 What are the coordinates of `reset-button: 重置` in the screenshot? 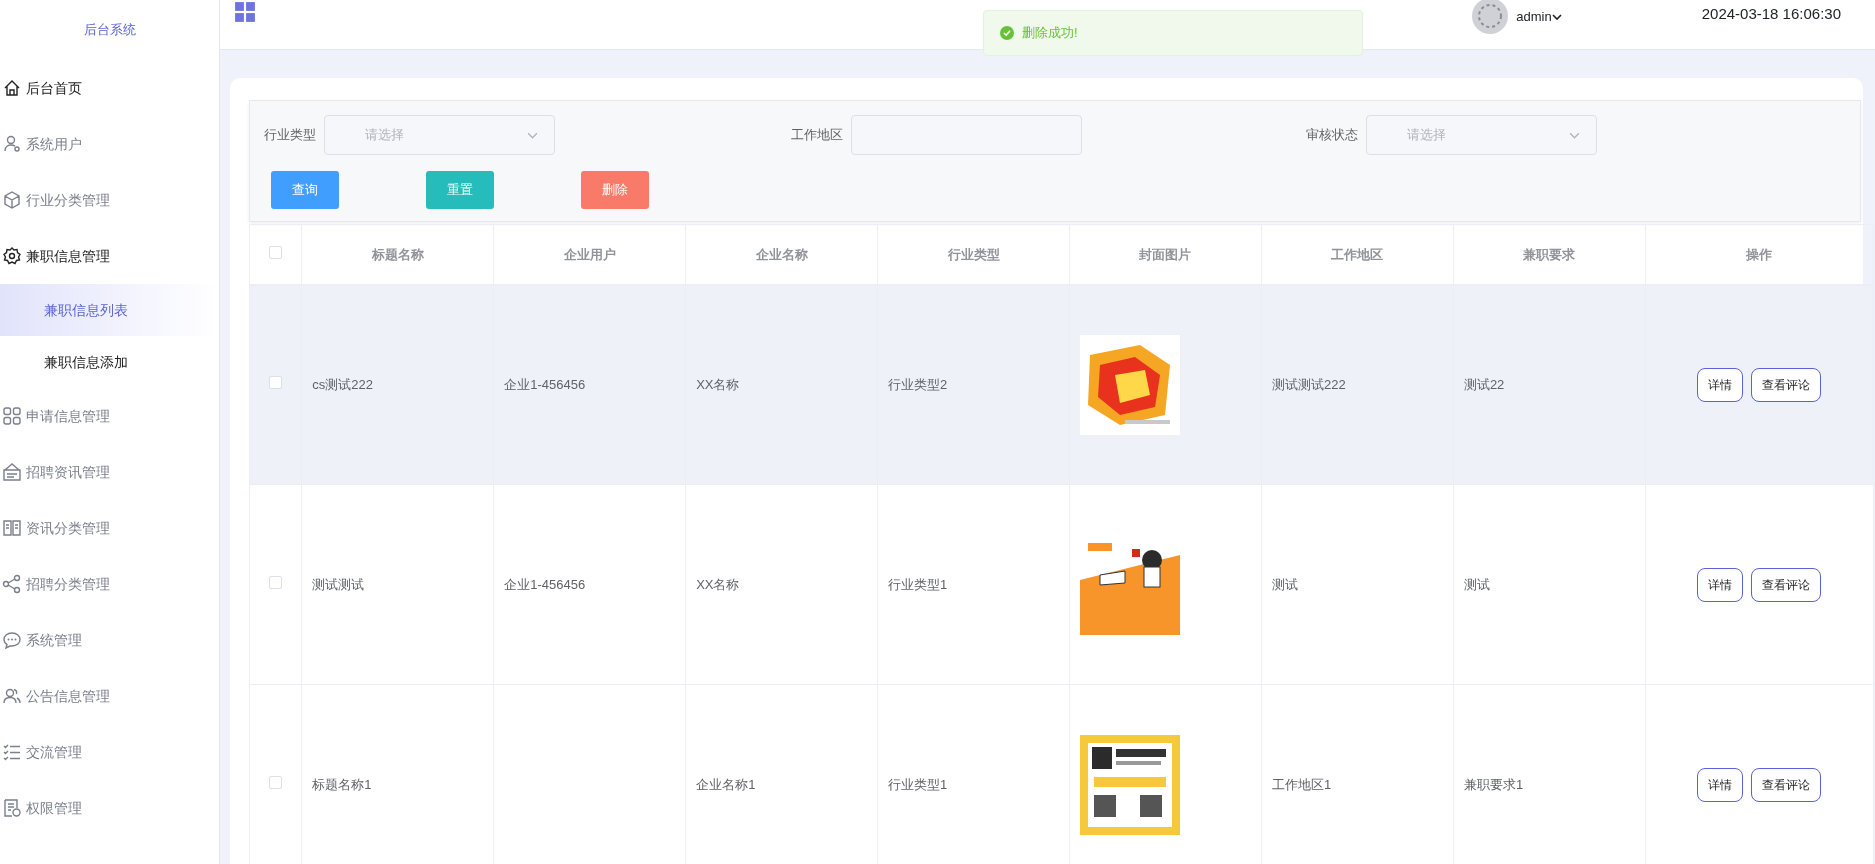 It's located at (460, 190).